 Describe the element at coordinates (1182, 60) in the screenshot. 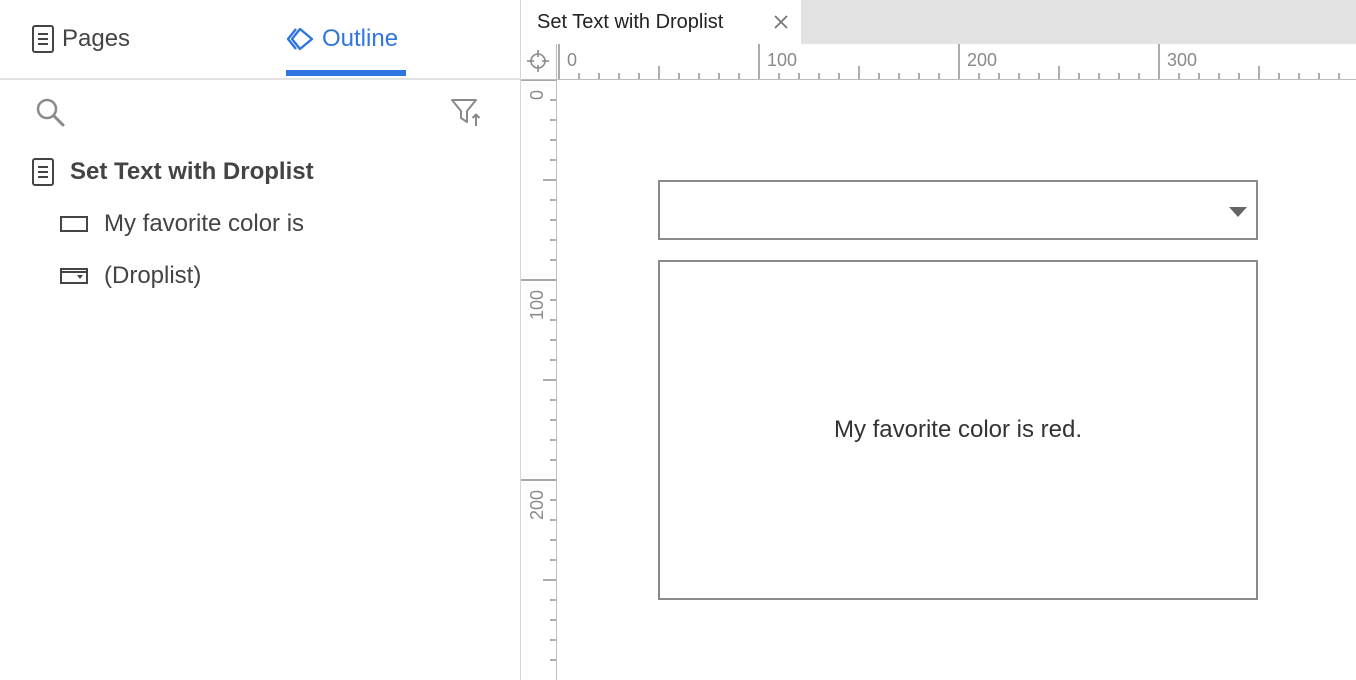

I see `ruler-label: 300` at that location.